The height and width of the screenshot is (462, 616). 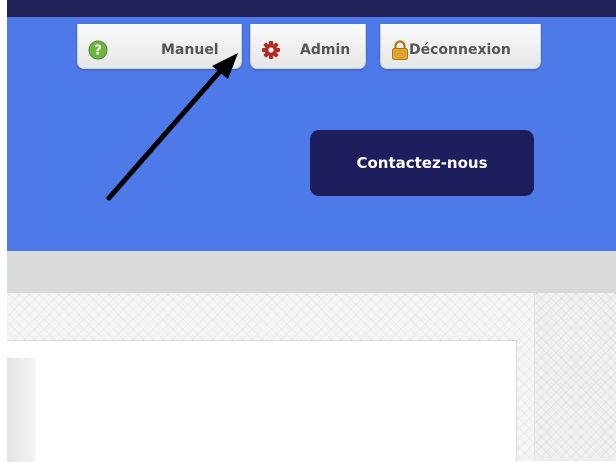 What do you see at coordinates (400, 50) in the screenshot?
I see `lock-icon` at bounding box center [400, 50].